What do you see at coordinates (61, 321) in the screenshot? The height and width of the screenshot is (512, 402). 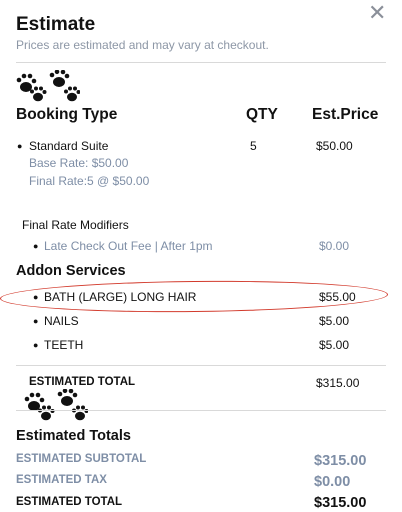 I see `addon-item-name: NAILS` at bounding box center [61, 321].